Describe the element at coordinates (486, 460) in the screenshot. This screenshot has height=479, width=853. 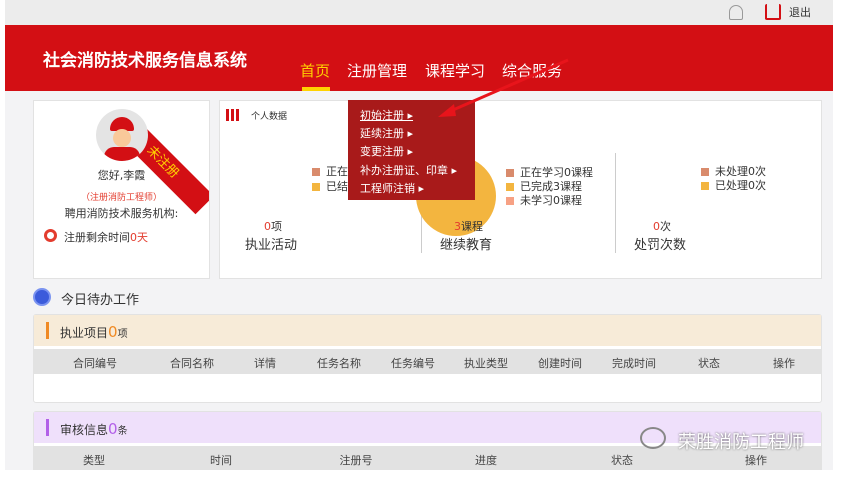
I see `column-header: 进度` at that location.